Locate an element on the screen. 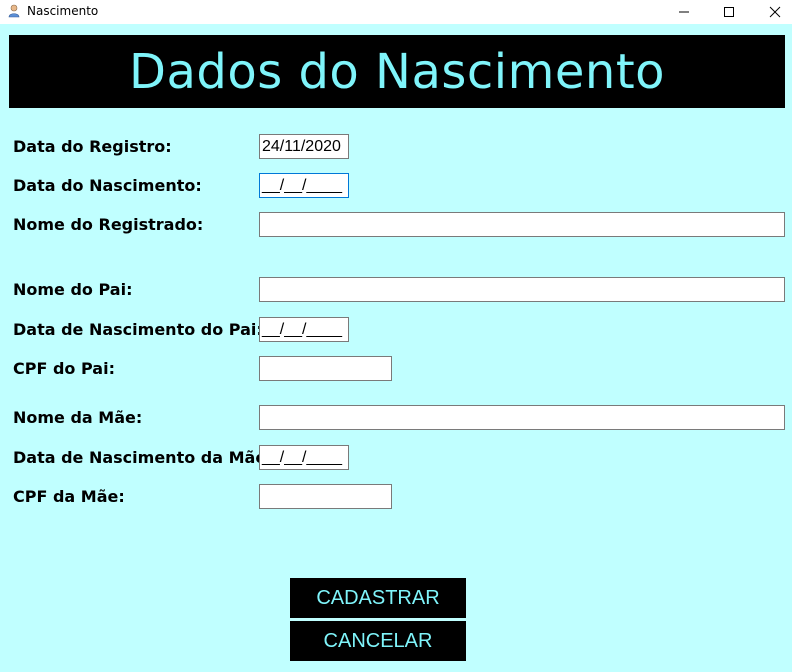 This screenshot has height=672, width=792. cpf-mae-label: CPF da Mãe: is located at coordinates (69, 496).